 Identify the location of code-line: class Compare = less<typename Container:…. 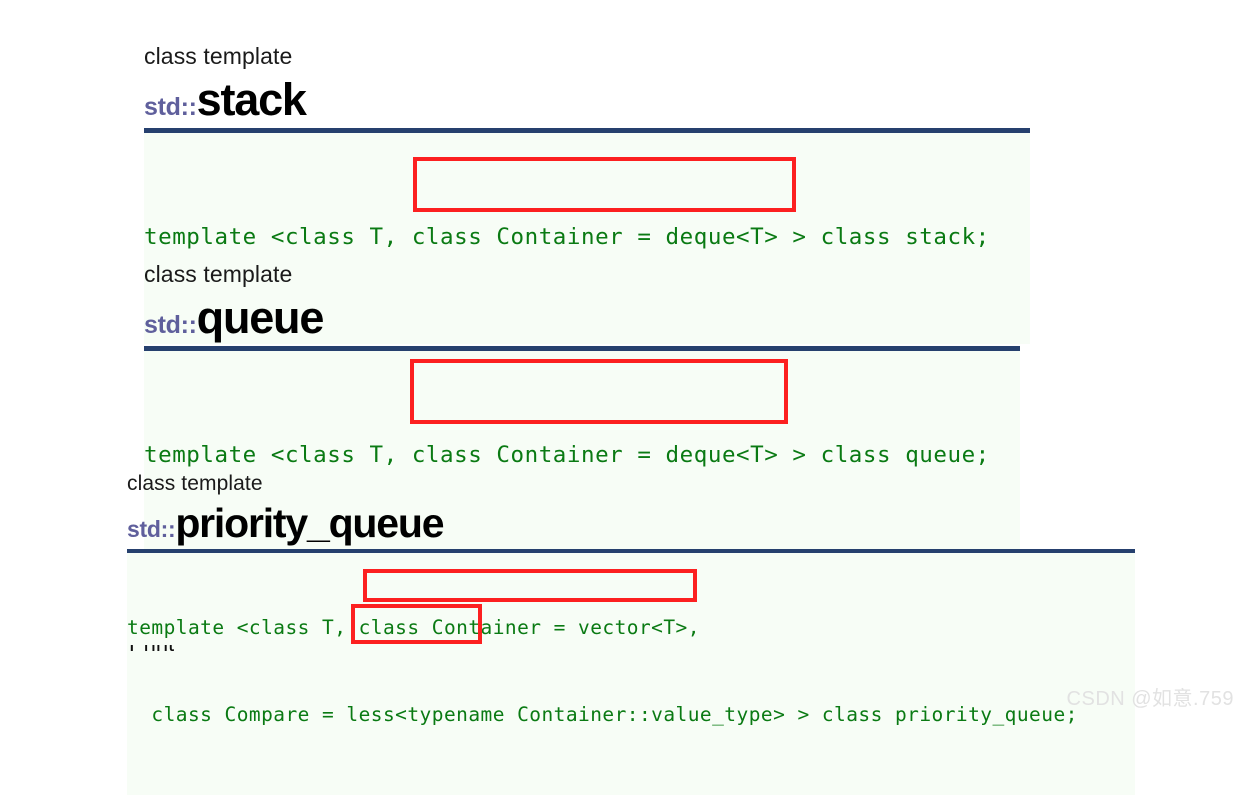
(602, 715).